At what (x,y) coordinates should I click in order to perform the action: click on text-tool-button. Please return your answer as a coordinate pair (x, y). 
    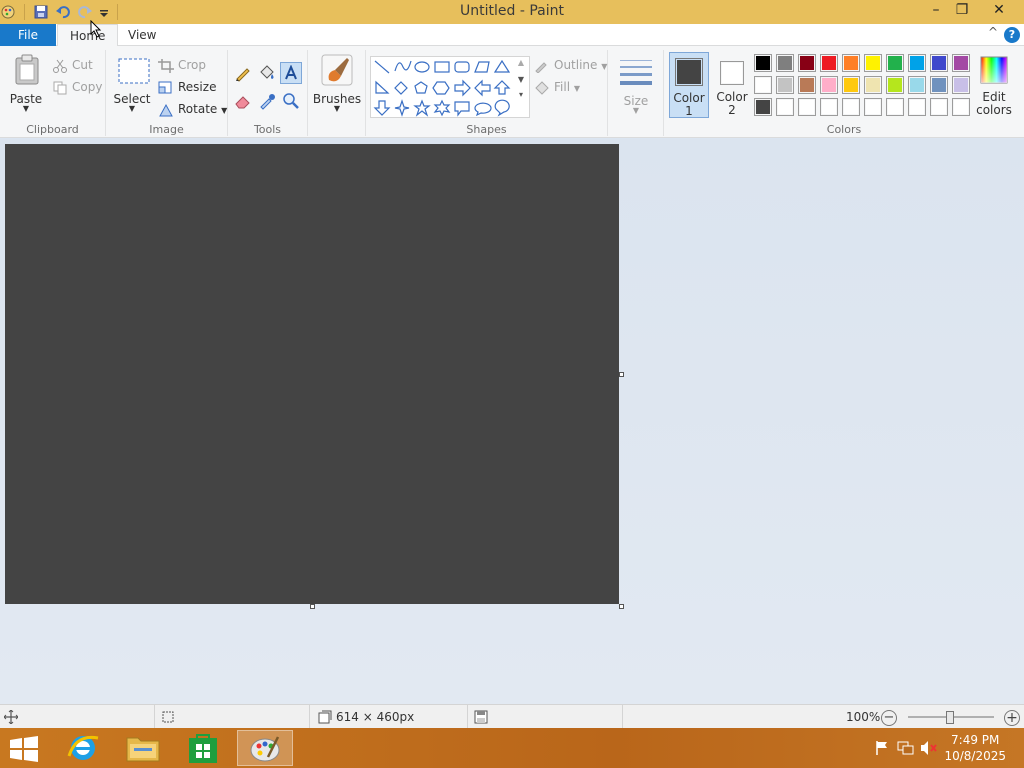
    Looking at the image, I should click on (291, 73).